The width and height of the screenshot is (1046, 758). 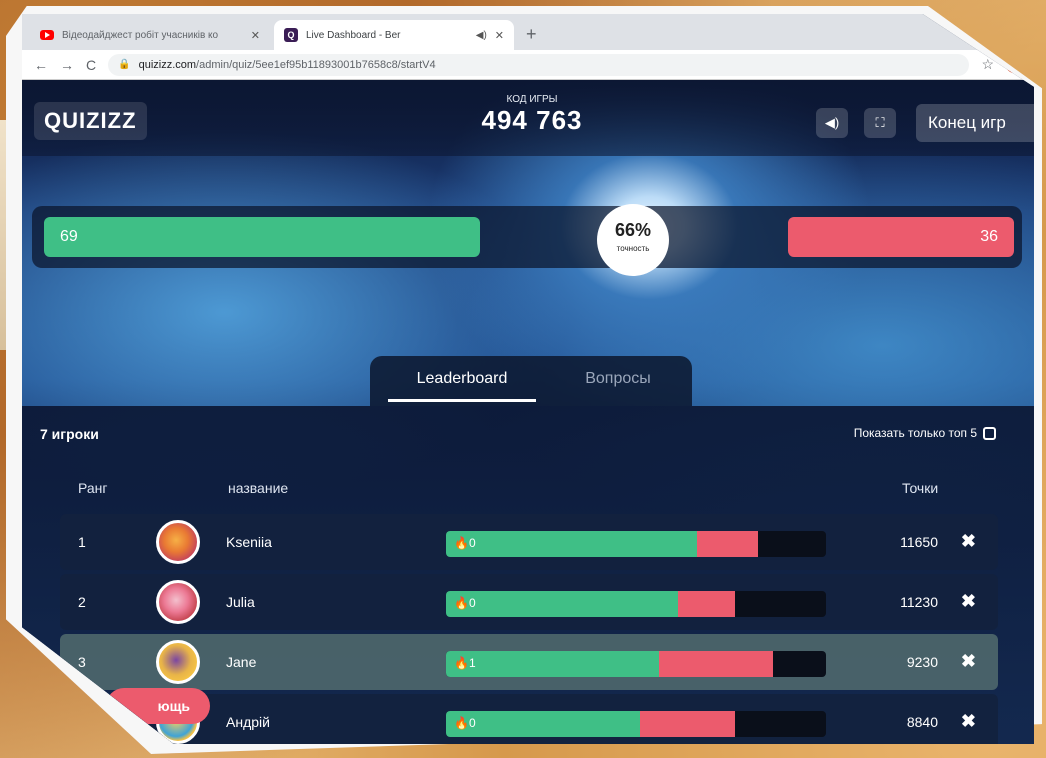 I want to click on player-points: 8840, so click(x=922, y=722).